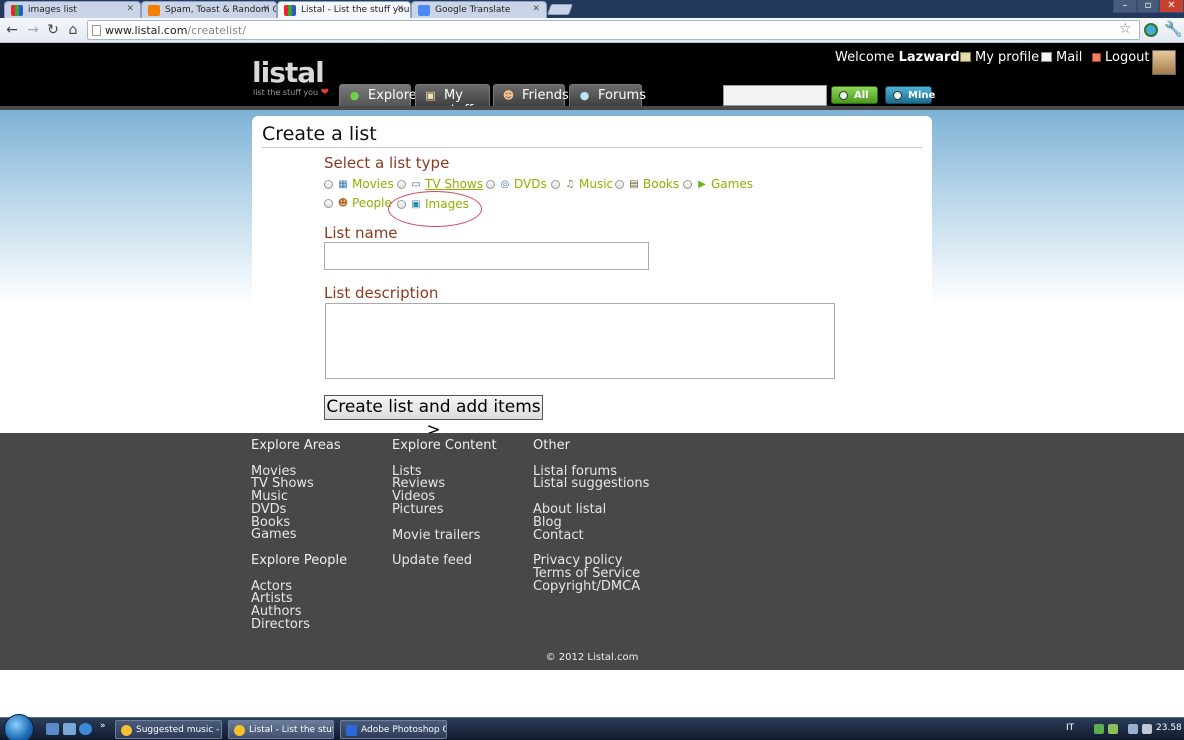 This screenshot has height=740, width=1184. I want to click on play-icon: ▶, so click(702, 184).